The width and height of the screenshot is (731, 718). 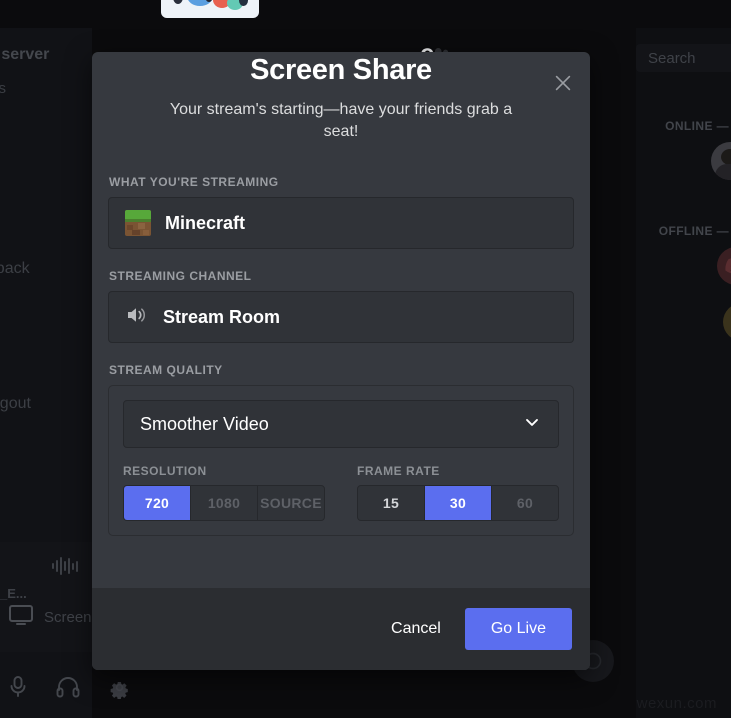 What do you see at coordinates (180, 276) in the screenshot?
I see `channel-section-label: STREAMING CHANNEL` at bounding box center [180, 276].